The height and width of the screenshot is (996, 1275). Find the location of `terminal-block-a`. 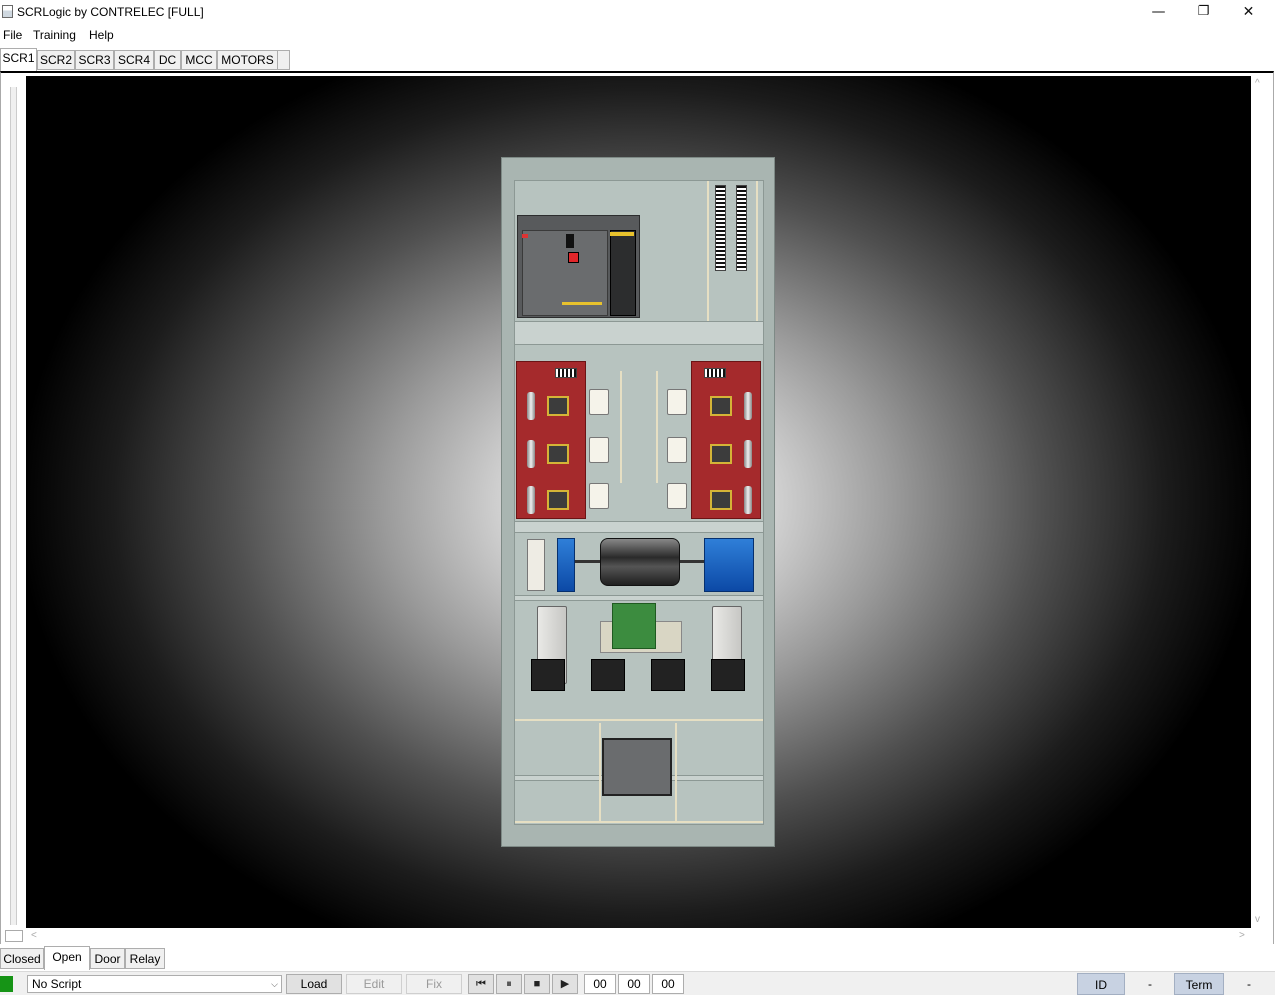

terminal-block-a is located at coordinates (720, 228).